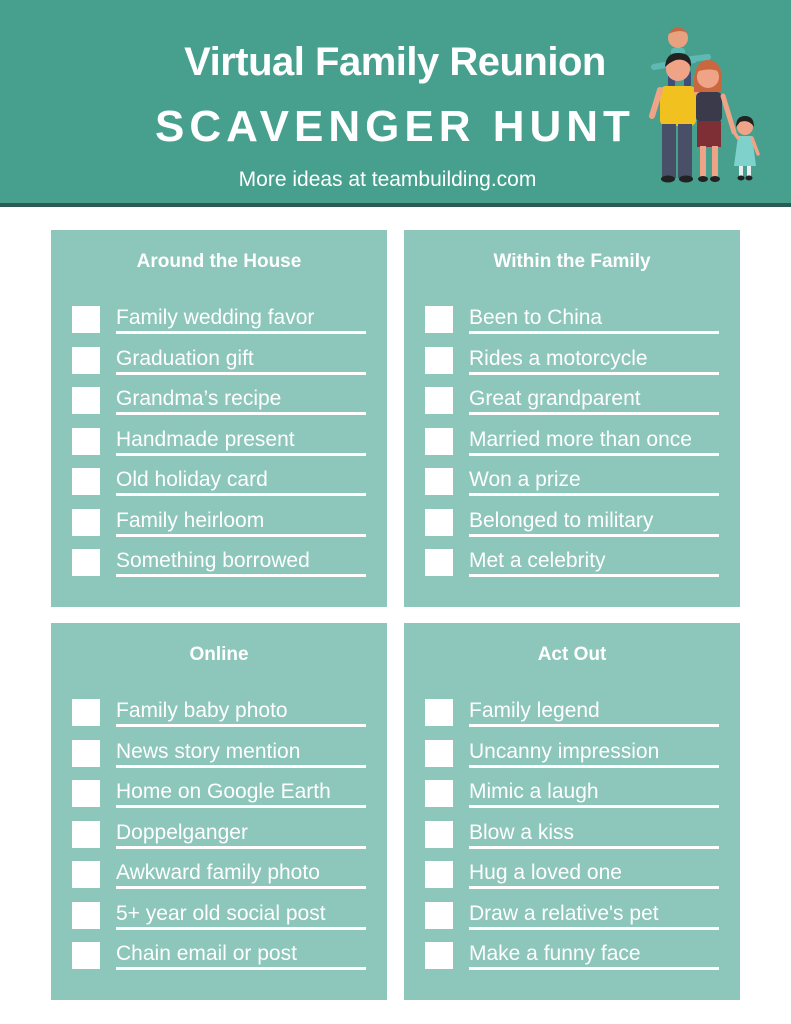 This screenshot has height=1024, width=791. I want to click on item-label: Great grandparent, so click(594, 400).